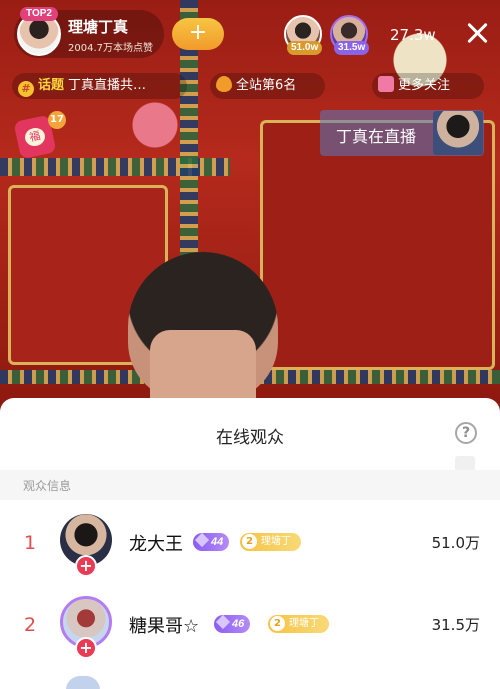 This screenshot has width=500, height=689. Describe the element at coordinates (413, 35) in the screenshot. I see `online-count: 27.3w` at that location.